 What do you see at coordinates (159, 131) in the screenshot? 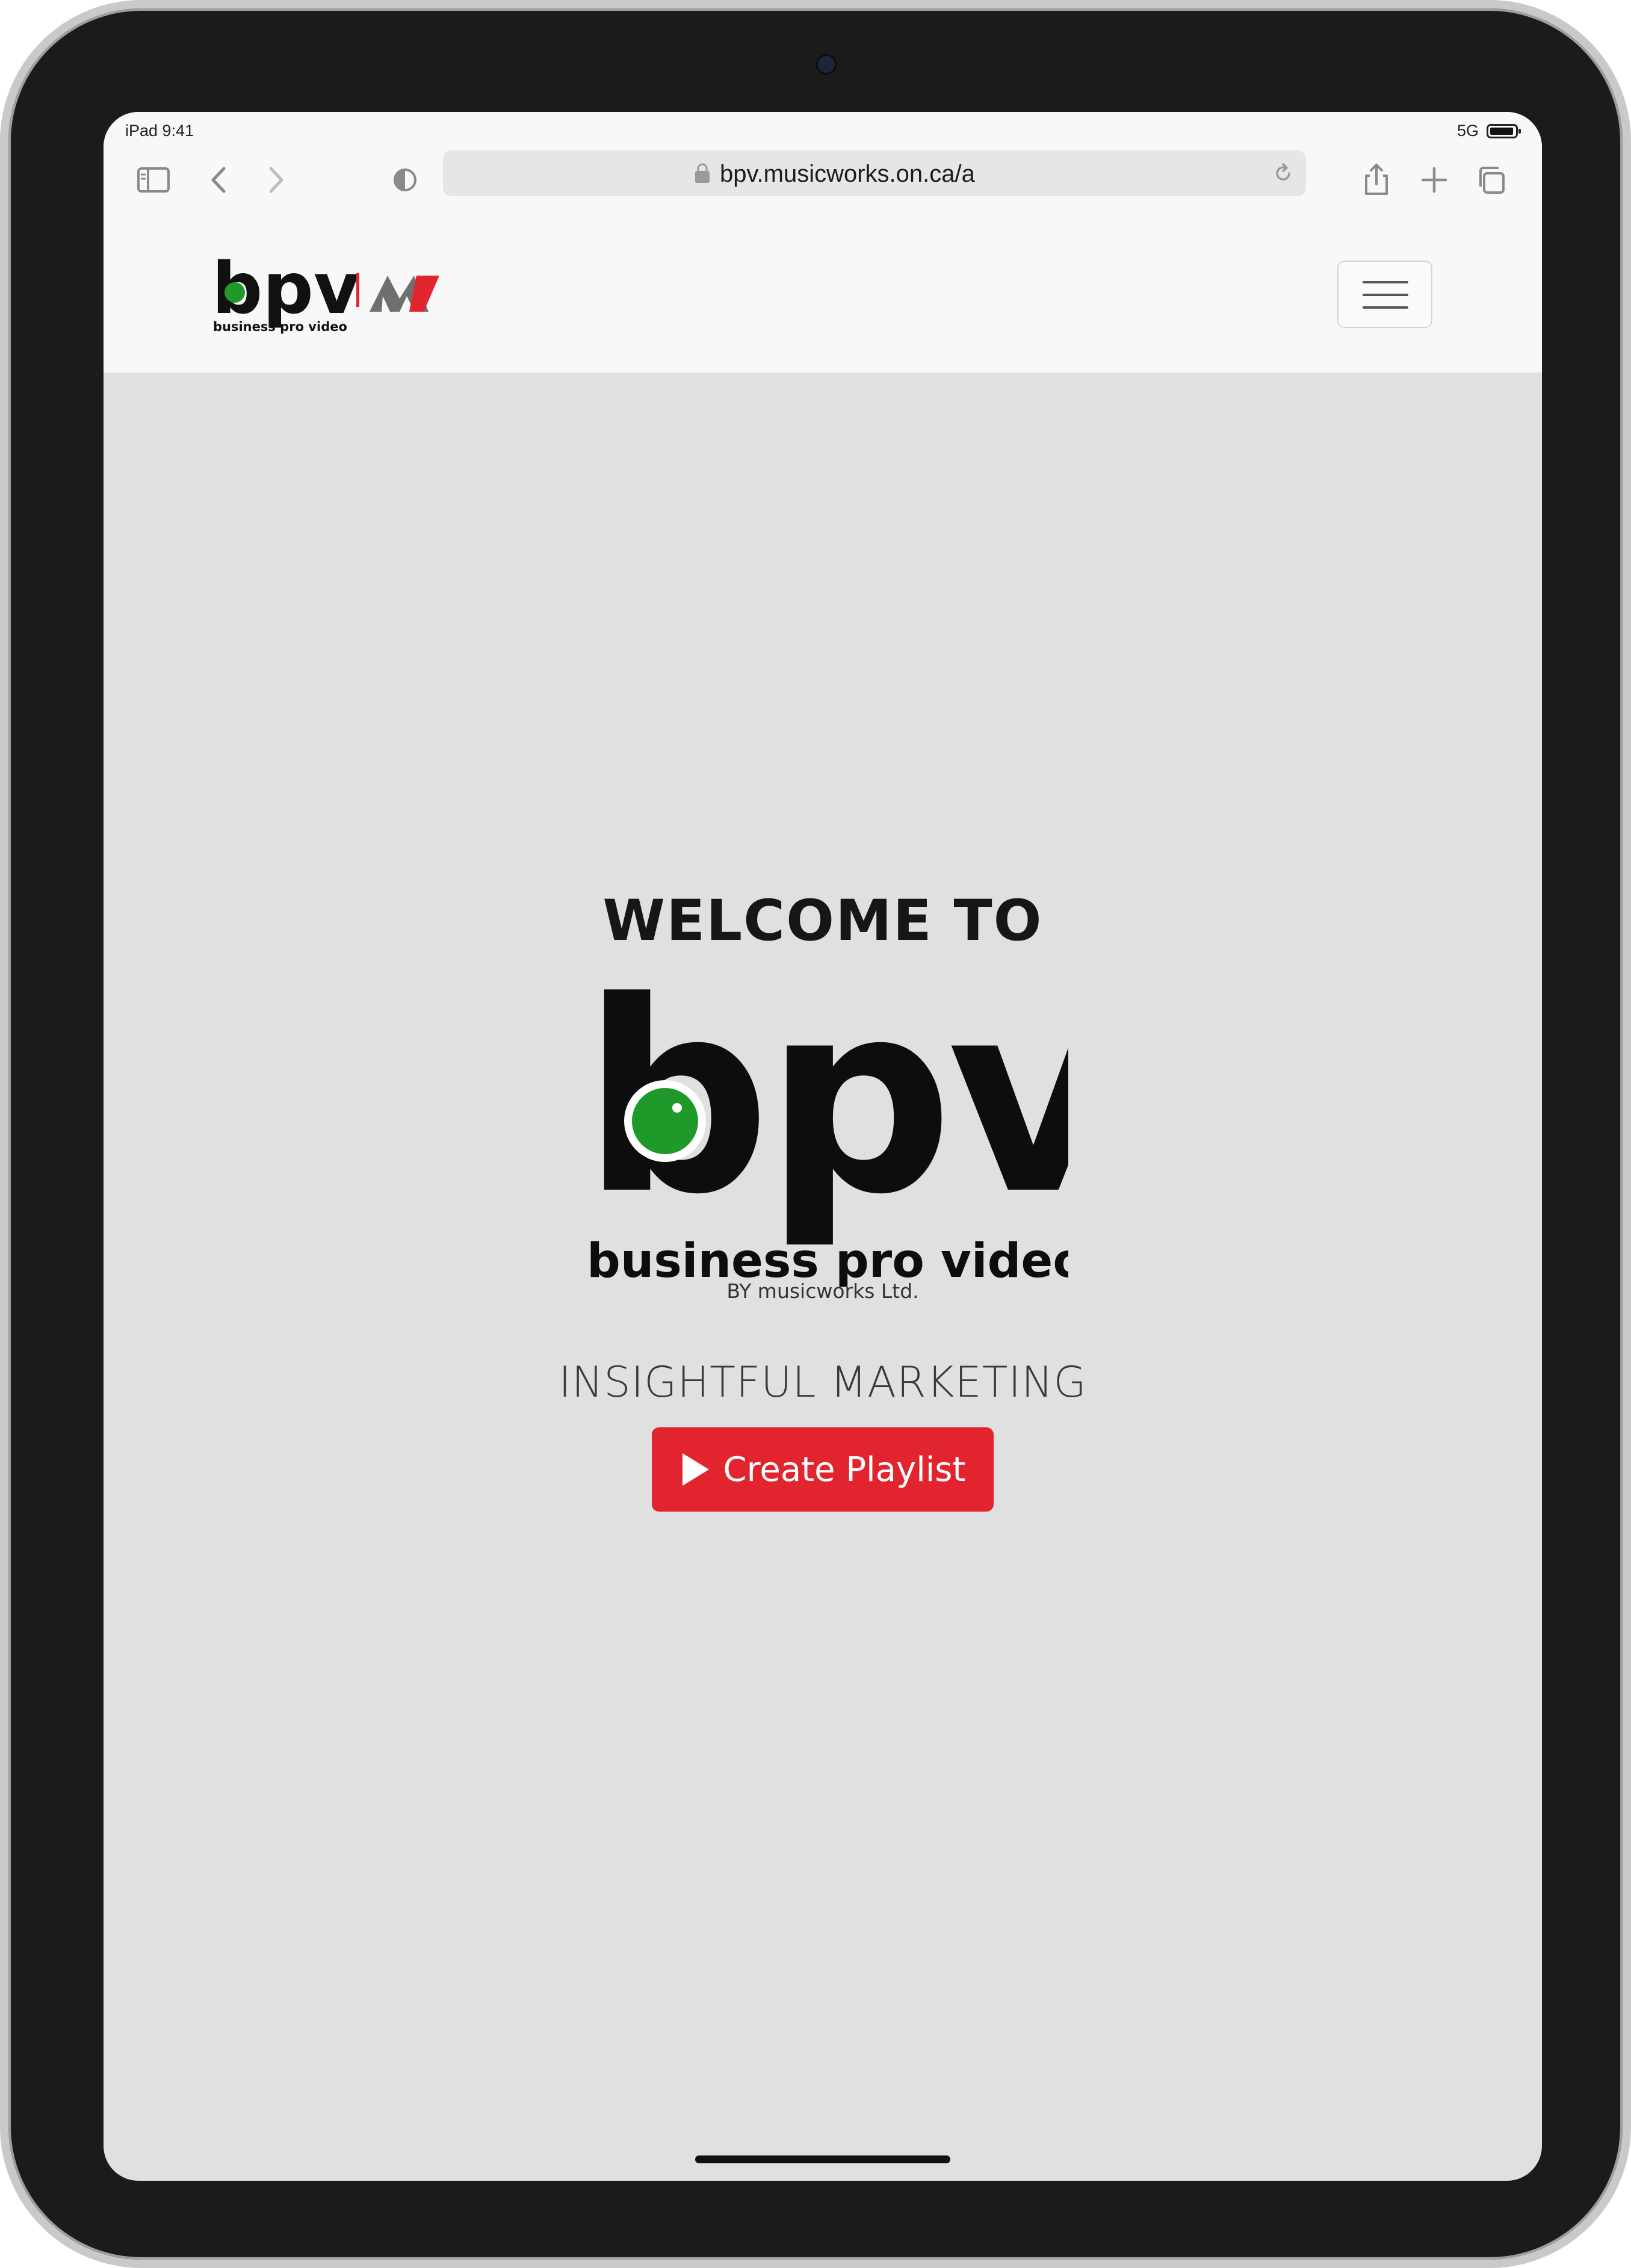
I see `status-time: iPad 9:41` at bounding box center [159, 131].